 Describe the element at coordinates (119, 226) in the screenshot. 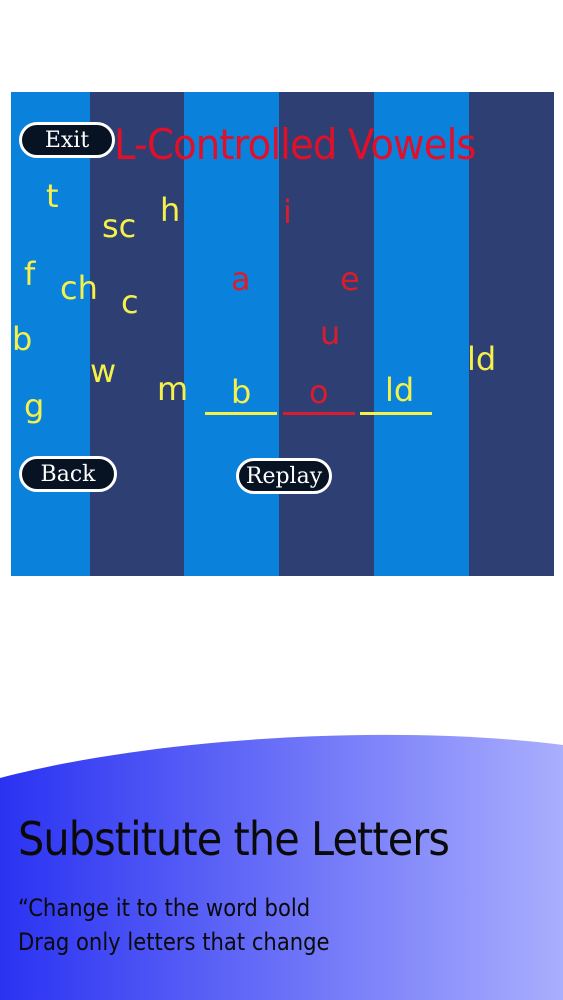

I see `letter-tile-sc: sc` at that location.